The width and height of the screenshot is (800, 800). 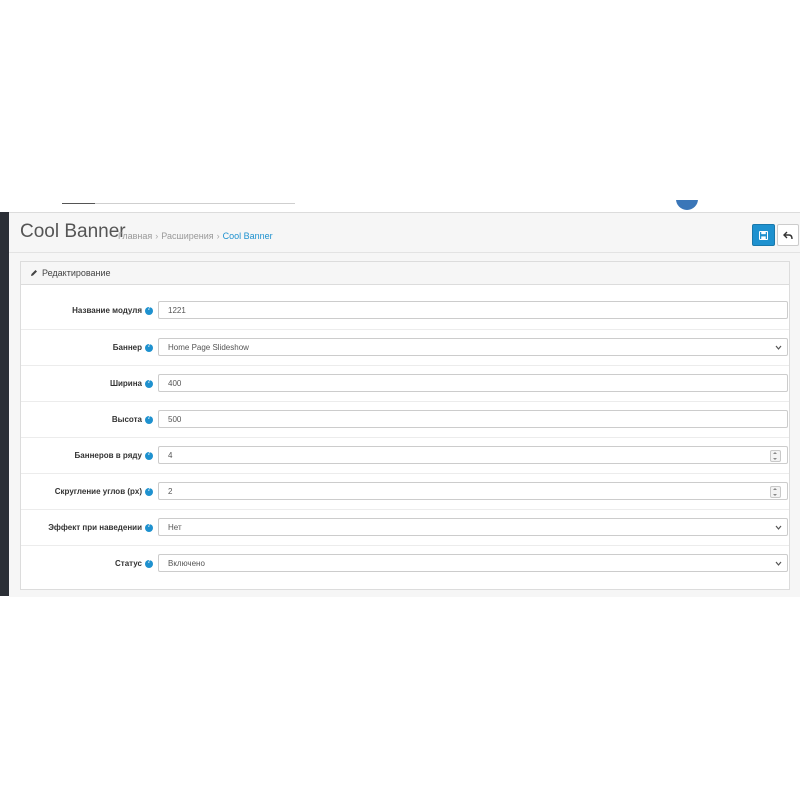 I want to click on top-divider-accent, so click(x=78, y=203).